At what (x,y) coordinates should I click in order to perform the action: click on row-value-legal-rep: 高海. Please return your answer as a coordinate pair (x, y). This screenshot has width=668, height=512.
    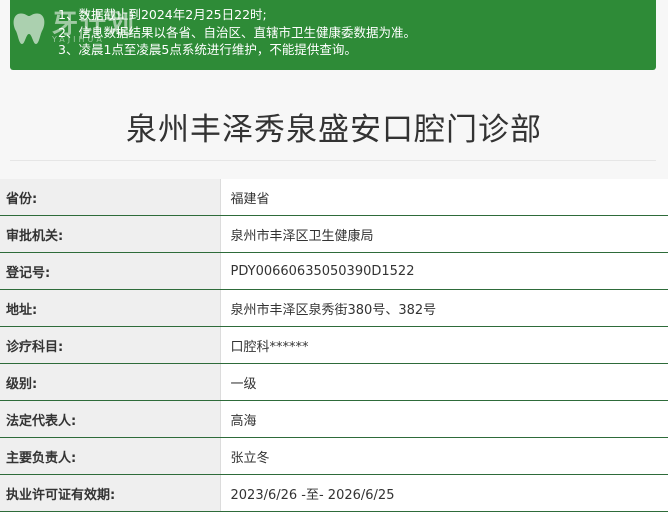
    Looking at the image, I should click on (443, 419).